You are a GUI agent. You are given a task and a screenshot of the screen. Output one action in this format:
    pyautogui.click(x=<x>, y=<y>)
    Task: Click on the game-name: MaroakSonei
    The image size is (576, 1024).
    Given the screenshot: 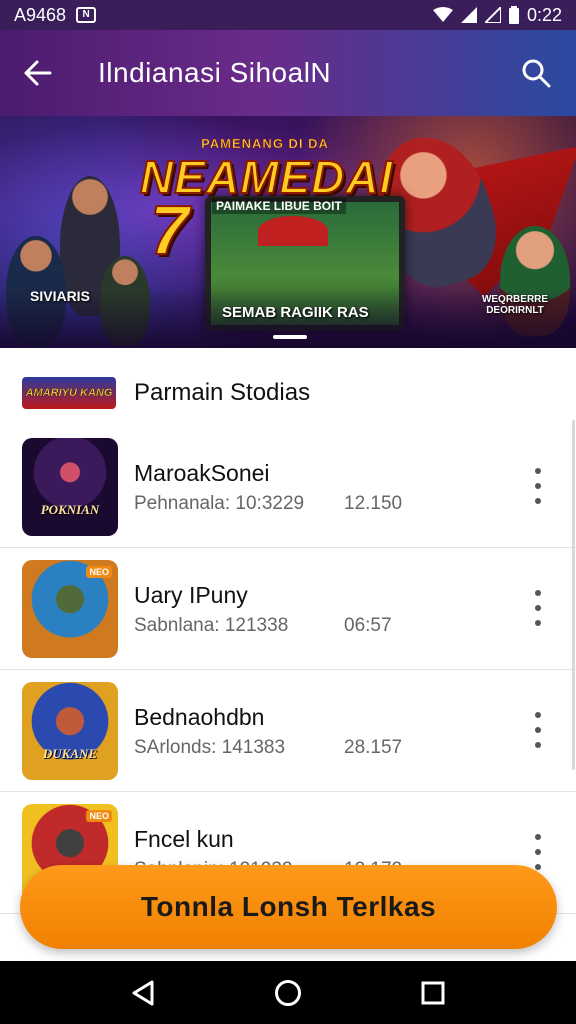 What is the action you would take?
    pyautogui.click(x=202, y=472)
    